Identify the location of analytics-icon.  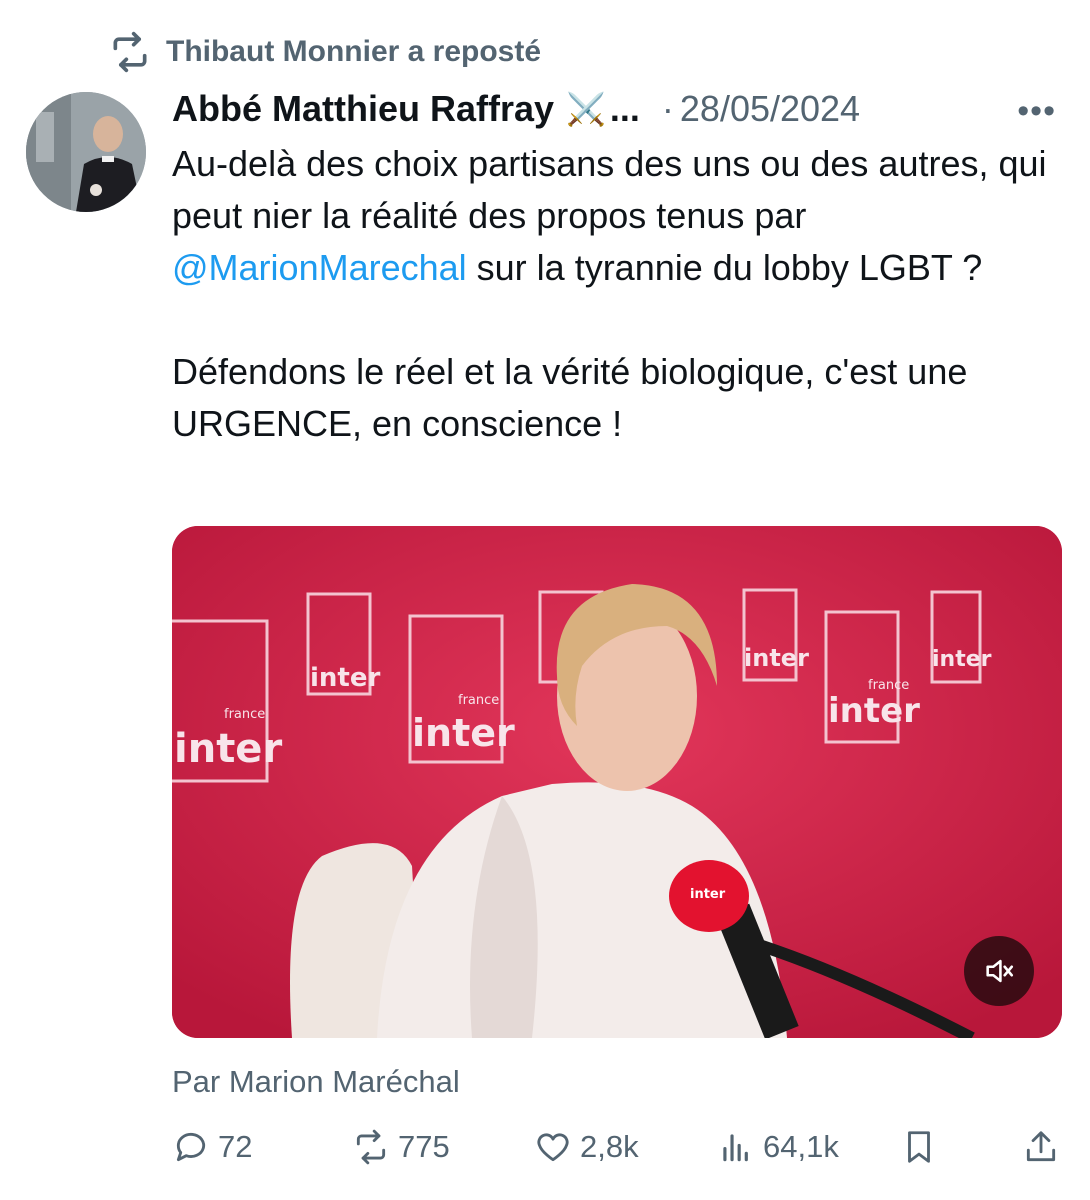
(735, 1148).